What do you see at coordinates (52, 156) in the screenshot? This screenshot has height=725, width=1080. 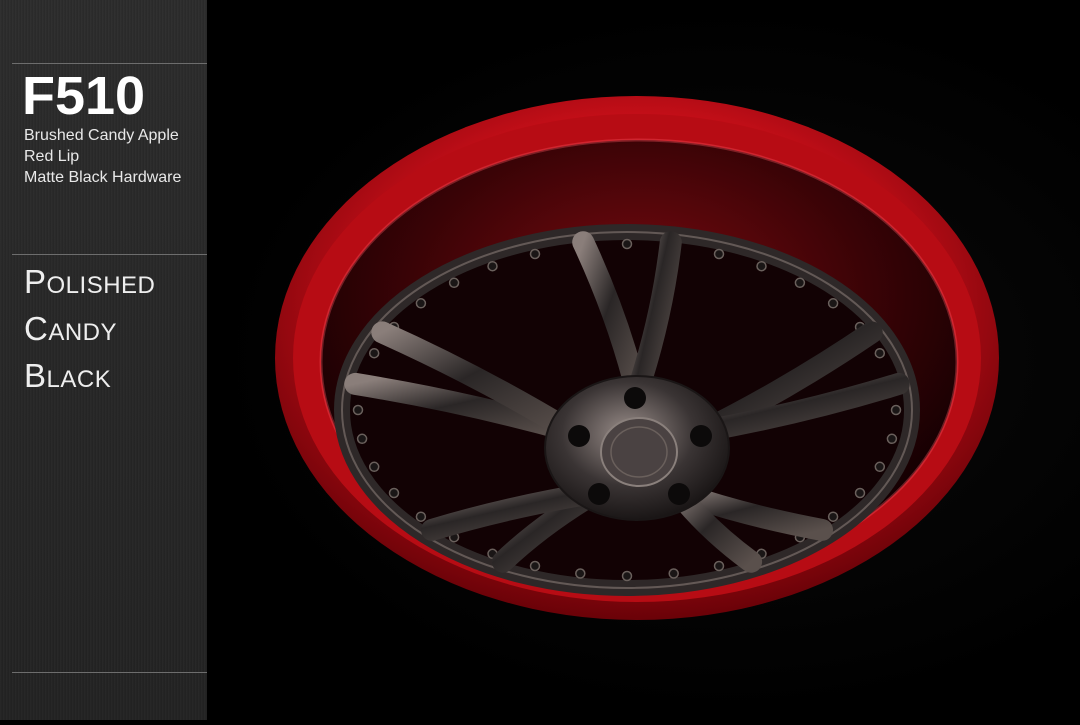 I see `spec-line-2: Red Lip` at bounding box center [52, 156].